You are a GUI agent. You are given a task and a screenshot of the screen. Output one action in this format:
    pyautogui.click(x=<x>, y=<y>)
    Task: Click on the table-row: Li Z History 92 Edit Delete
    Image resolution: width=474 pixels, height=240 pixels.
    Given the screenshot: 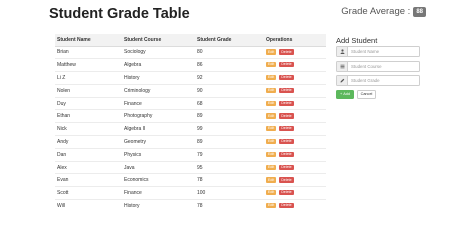 What is the action you would take?
    pyautogui.click(x=190, y=78)
    